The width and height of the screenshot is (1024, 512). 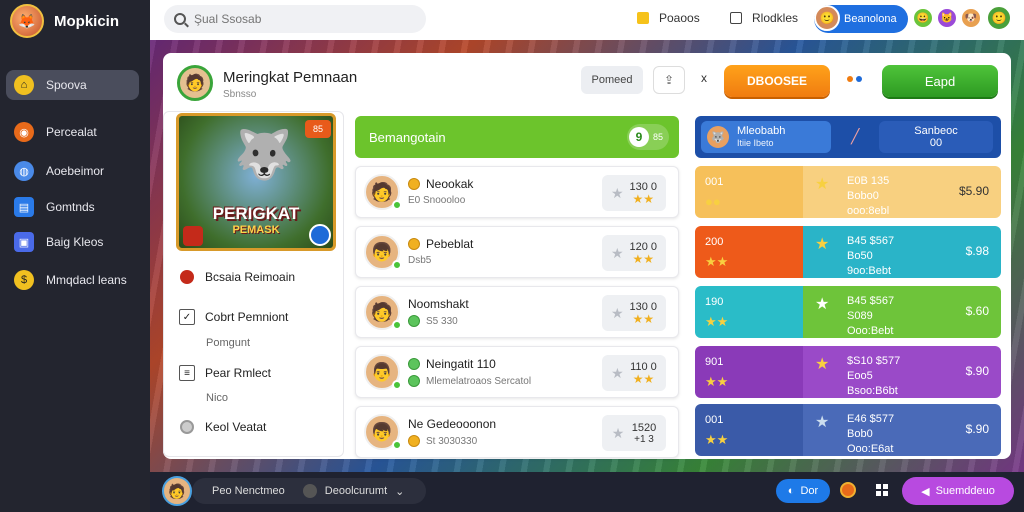 What do you see at coordinates (236, 427) in the screenshot?
I see `left-list-label: Keol Veatat` at bounding box center [236, 427].